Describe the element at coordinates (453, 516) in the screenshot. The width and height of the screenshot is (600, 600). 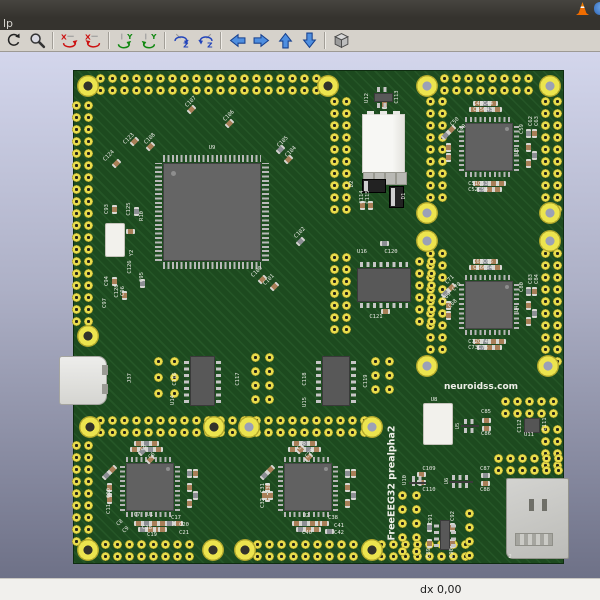
I see `silkscreen-label: C92` at that location.